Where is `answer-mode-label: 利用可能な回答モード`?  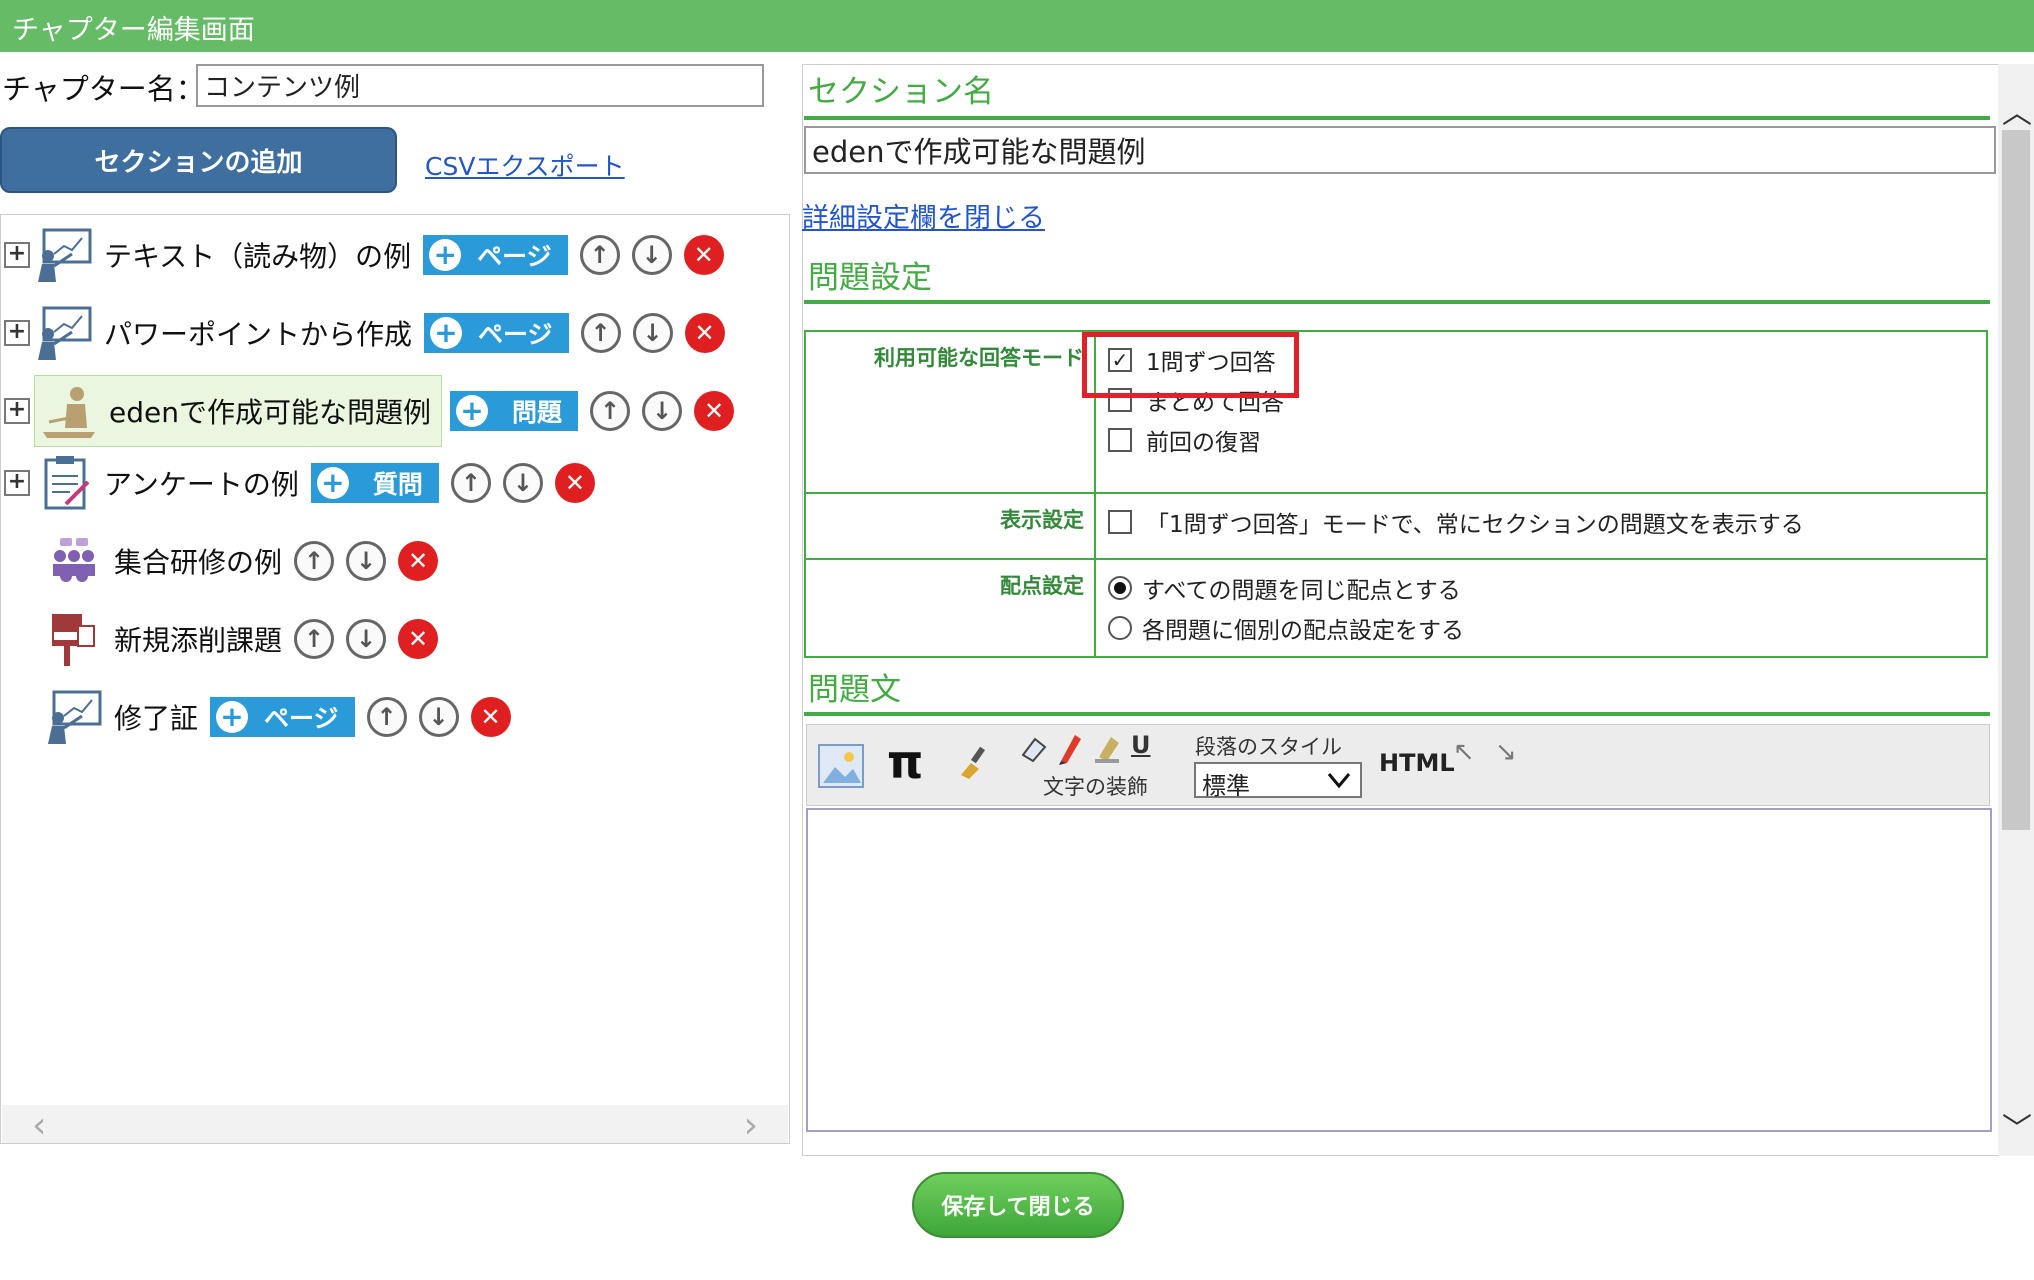 answer-mode-label: 利用可能な回答モード is located at coordinates (950, 412).